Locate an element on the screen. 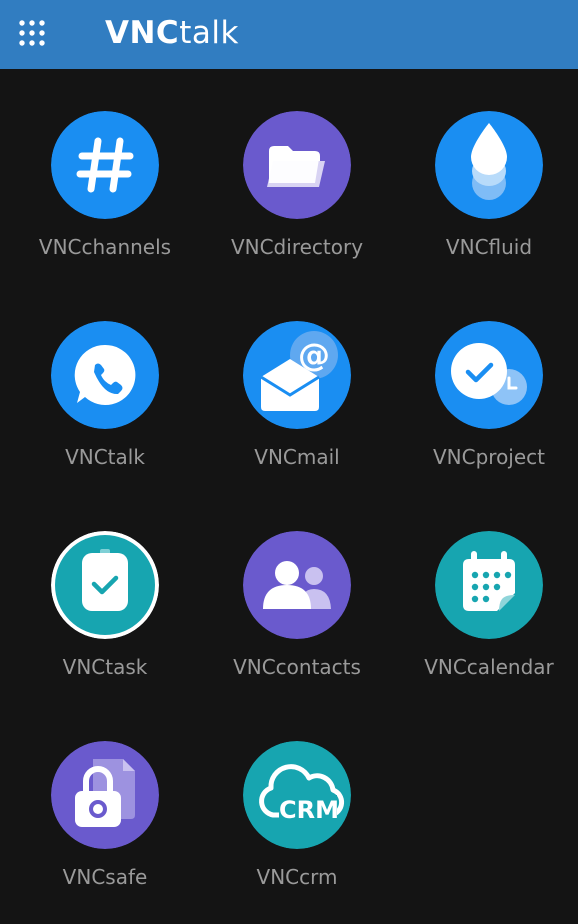 This screenshot has height=924, width=578. app-label: VNCmail is located at coordinates (297, 457).